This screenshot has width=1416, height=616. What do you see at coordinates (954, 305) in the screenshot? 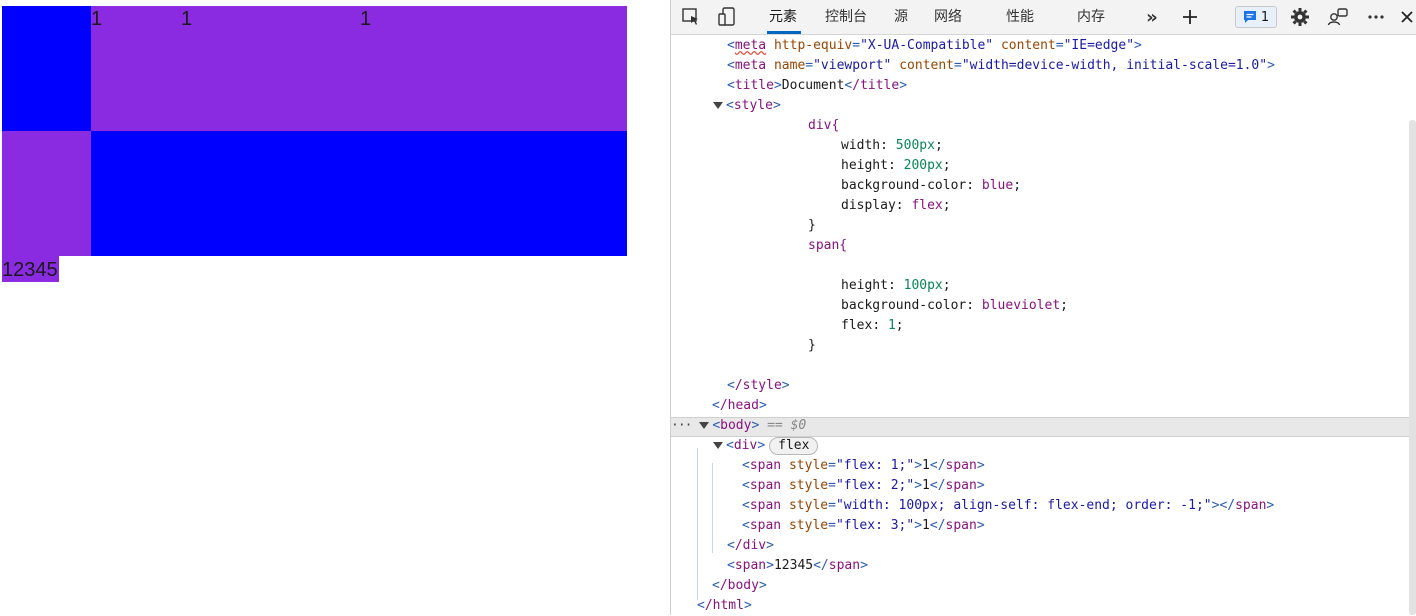
I see `css-declaration: background-color: blueviolet;` at bounding box center [954, 305].